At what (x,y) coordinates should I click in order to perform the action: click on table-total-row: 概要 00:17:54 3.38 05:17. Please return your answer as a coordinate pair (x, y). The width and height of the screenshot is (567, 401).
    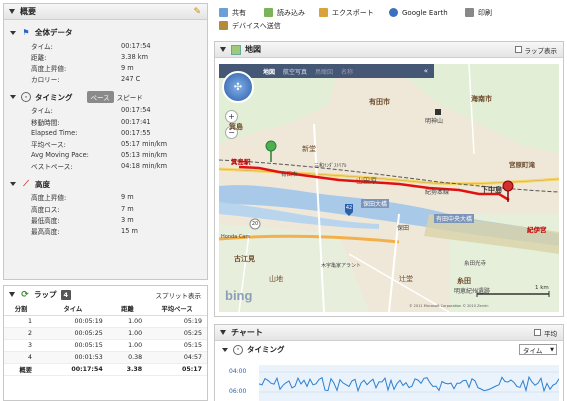
    Looking at the image, I should click on (105, 370).